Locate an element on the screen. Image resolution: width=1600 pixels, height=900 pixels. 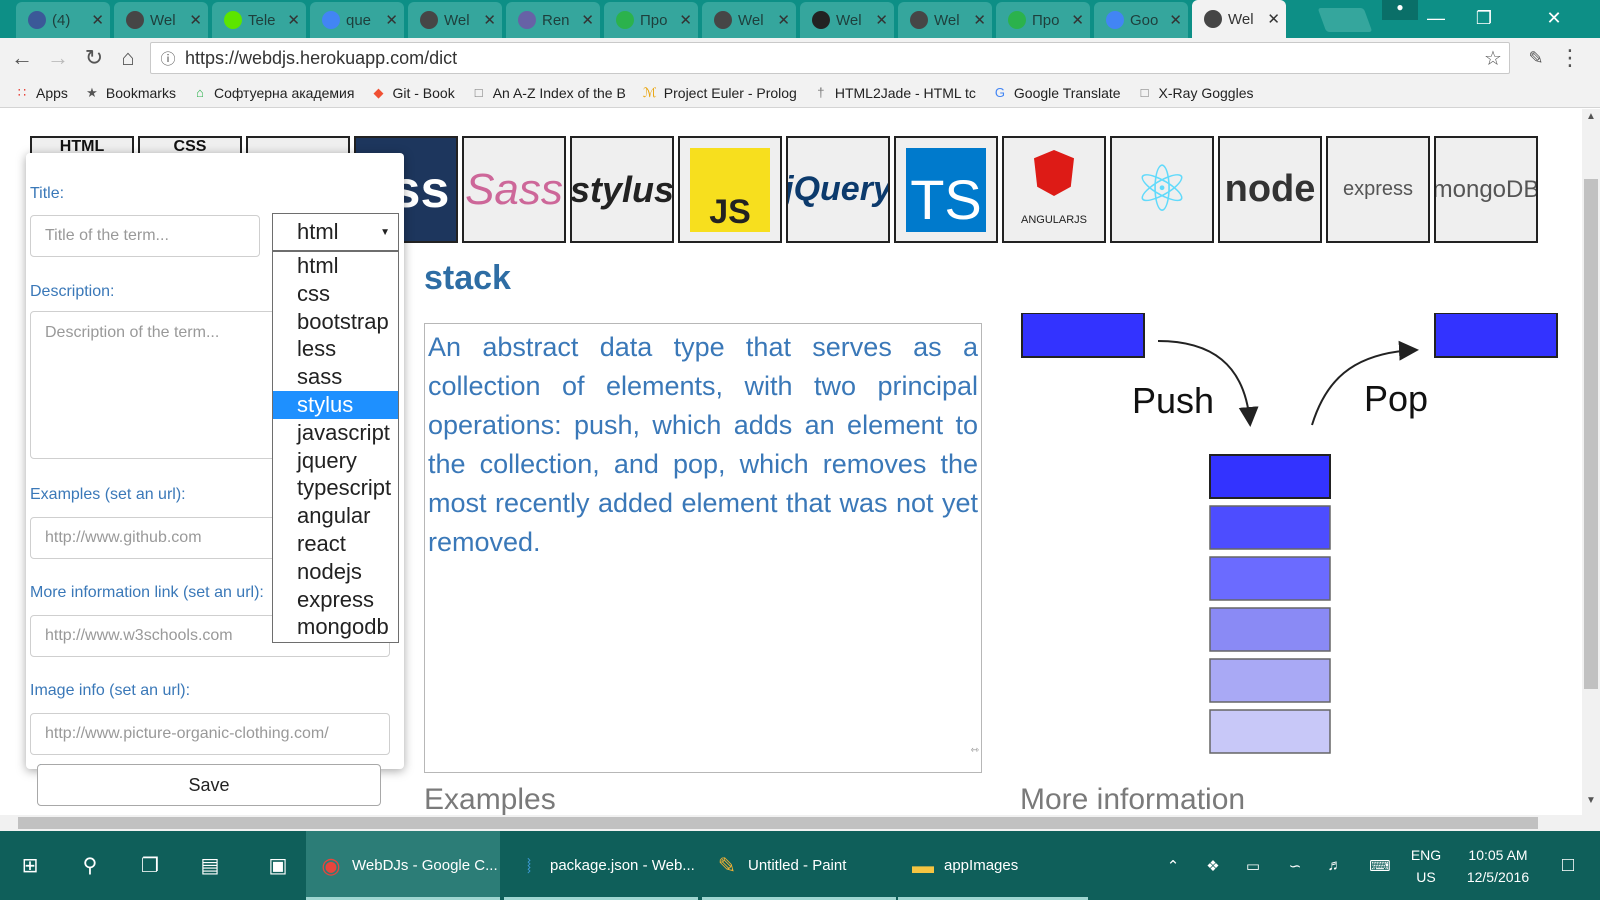
browser-tab: Ren ✕ is located at coordinates (553, 20).